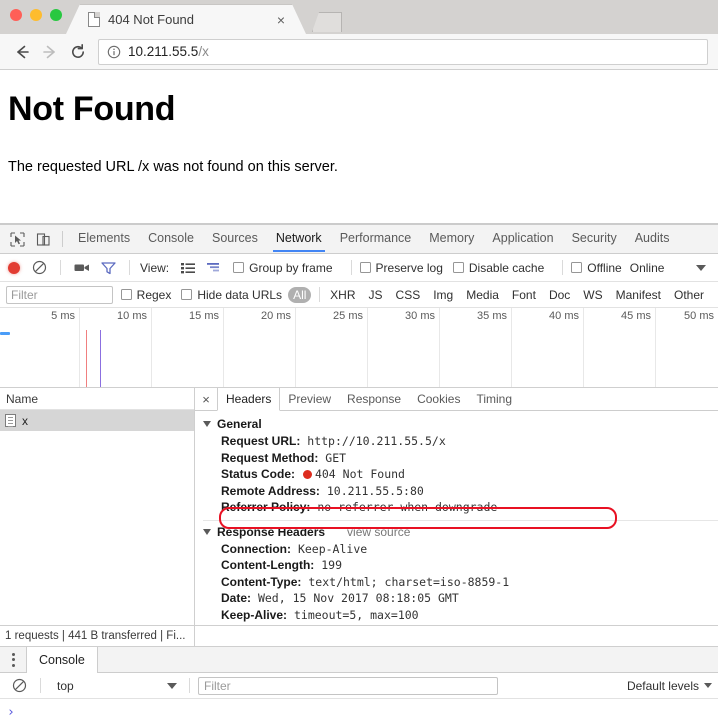  Describe the element at coordinates (25, 420) in the screenshot. I see `request-name: x` at that location.